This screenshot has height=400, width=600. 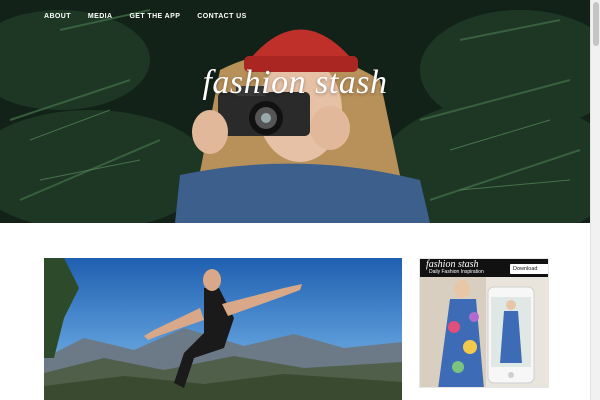 I want to click on download-app-button: Download App, so click(x=529, y=273).